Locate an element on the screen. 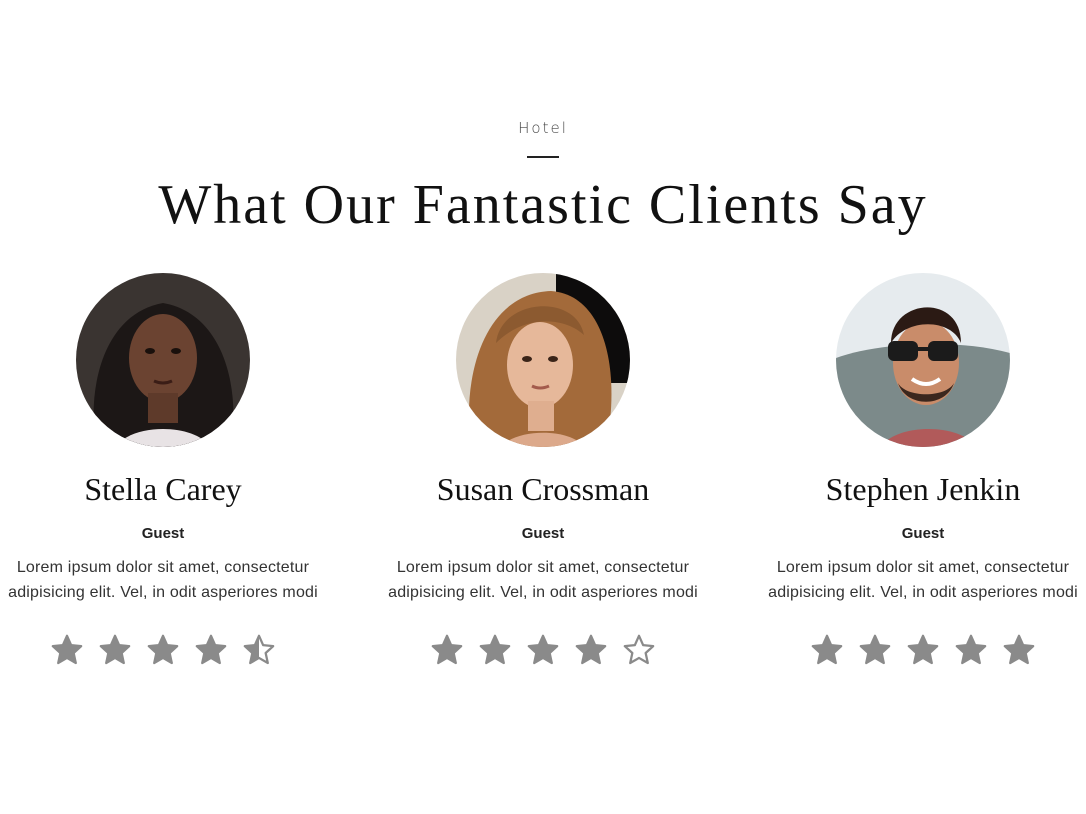  client-name: Susan Crossman is located at coordinates (543, 489).